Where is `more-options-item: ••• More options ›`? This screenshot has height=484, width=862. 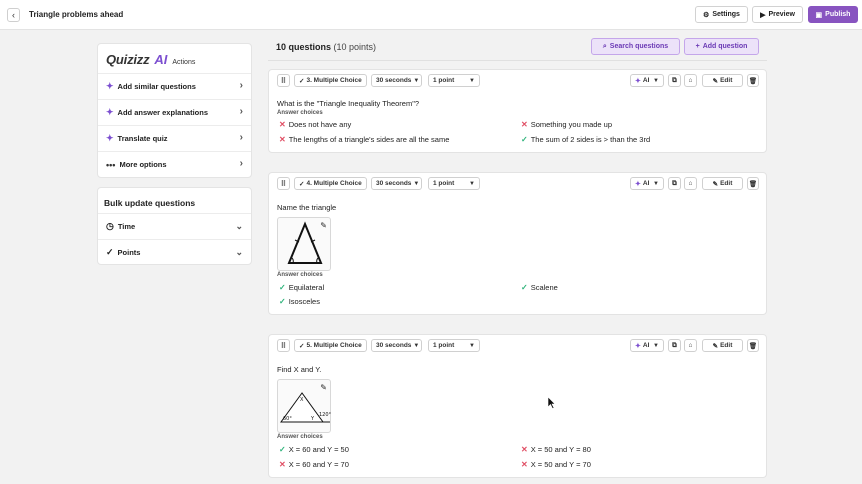 more-options-item: ••• More options › is located at coordinates (174, 164).